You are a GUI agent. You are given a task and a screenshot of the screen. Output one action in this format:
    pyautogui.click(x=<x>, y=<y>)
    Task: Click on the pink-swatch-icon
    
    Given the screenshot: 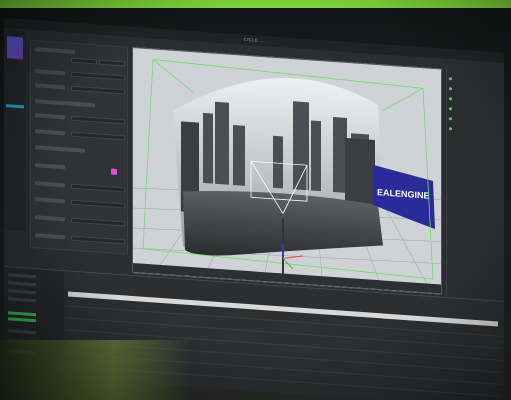 What is the action you would take?
    pyautogui.click(x=114, y=171)
    